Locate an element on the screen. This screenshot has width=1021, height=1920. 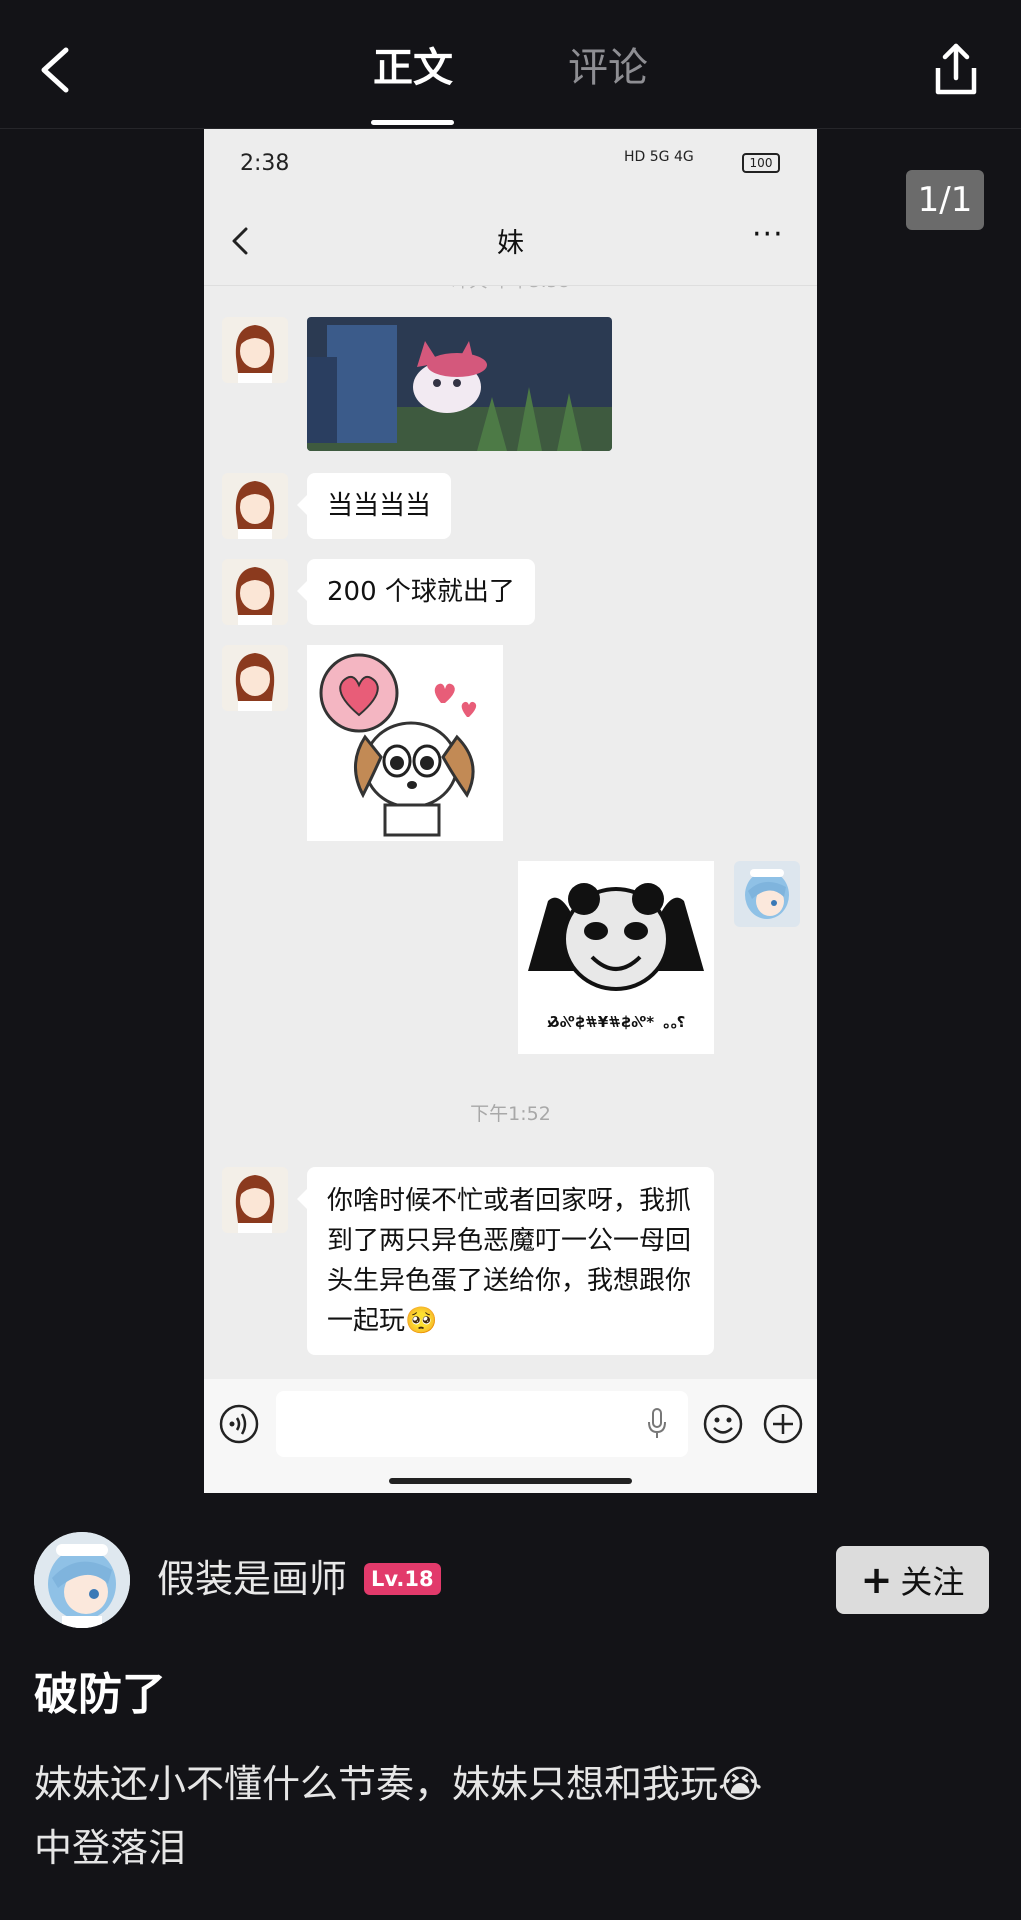
active-tab-indicator is located at coordinates (412, 122).